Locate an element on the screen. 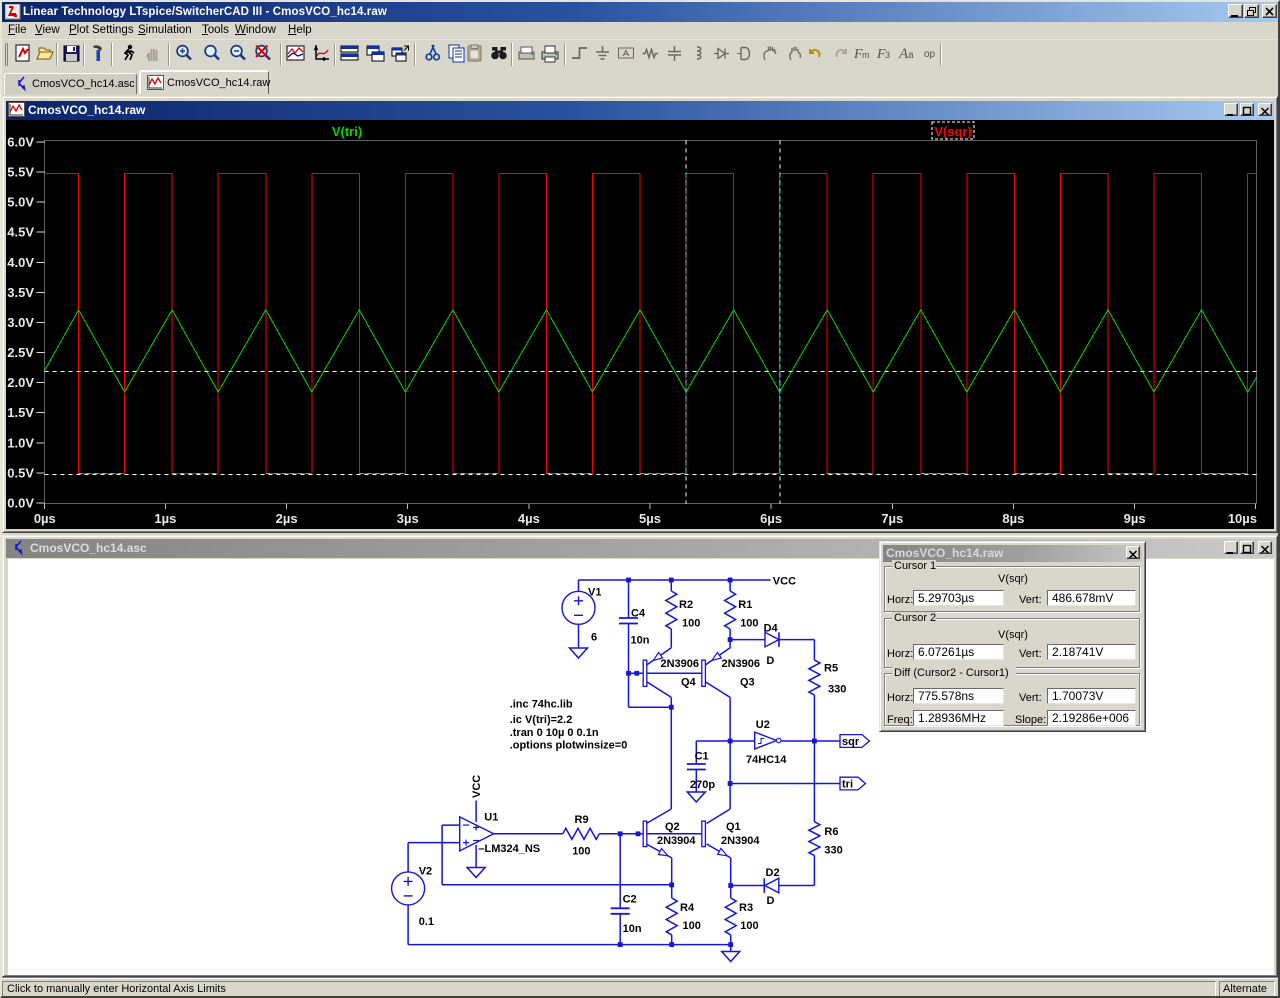  svg-text: 2µs is located at coordinates (287, 518).